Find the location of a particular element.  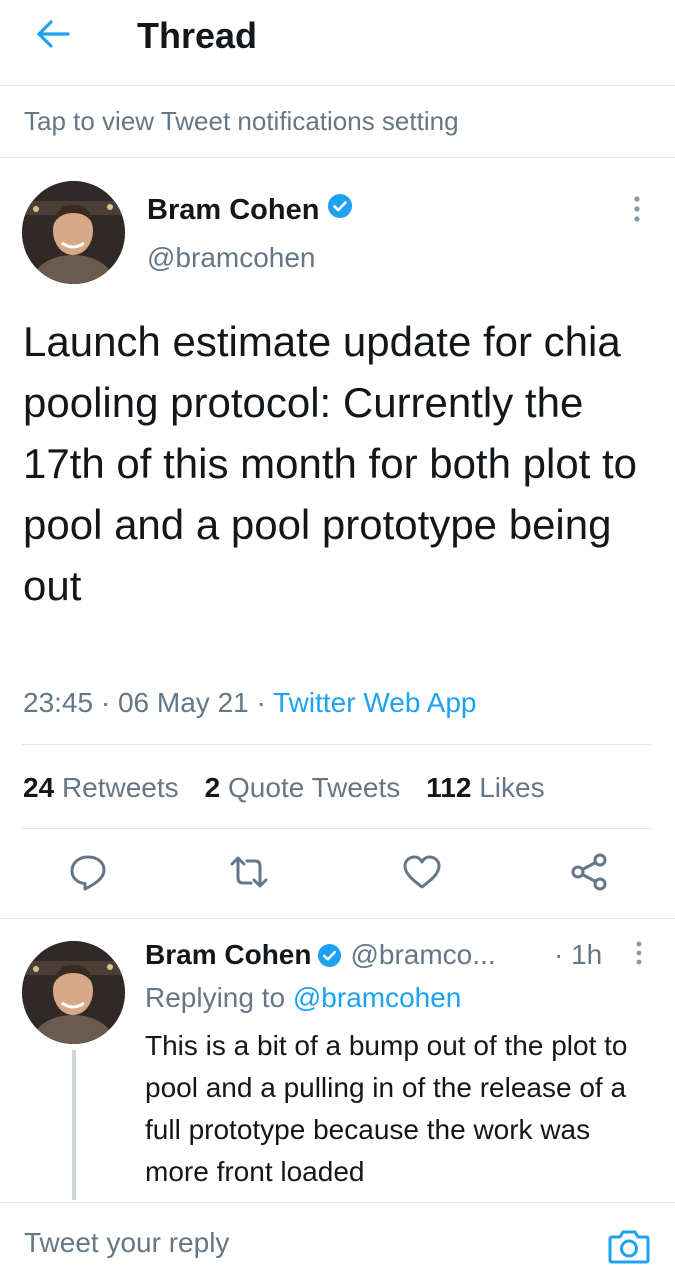

notification-settings-text: Tap to view Tweet notifications setting is located at coordinates (241, 121).